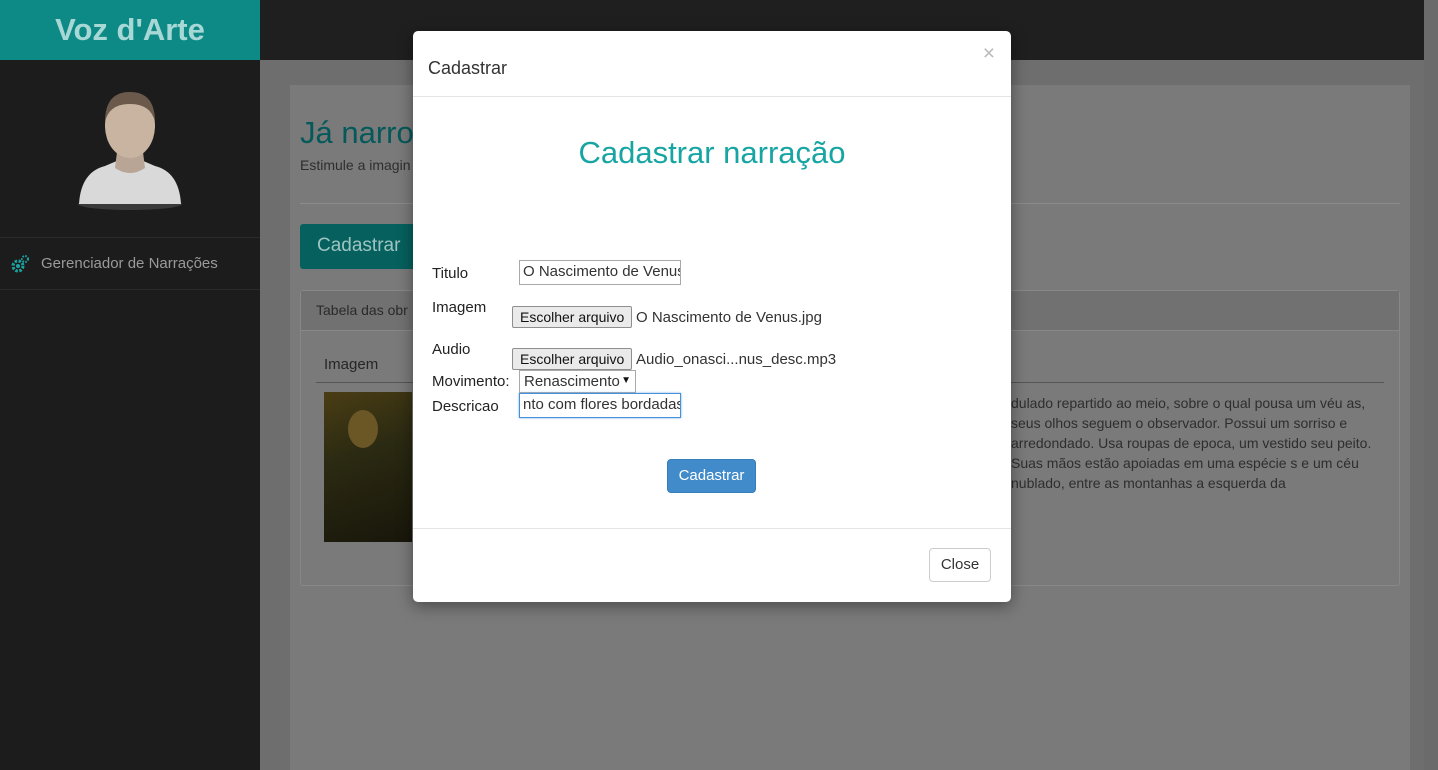  Describe the element at coordinates (736, 359) in the screenshot. I see `audio-file-name: Audio_onasci...nus_desc.mp3` at that location.